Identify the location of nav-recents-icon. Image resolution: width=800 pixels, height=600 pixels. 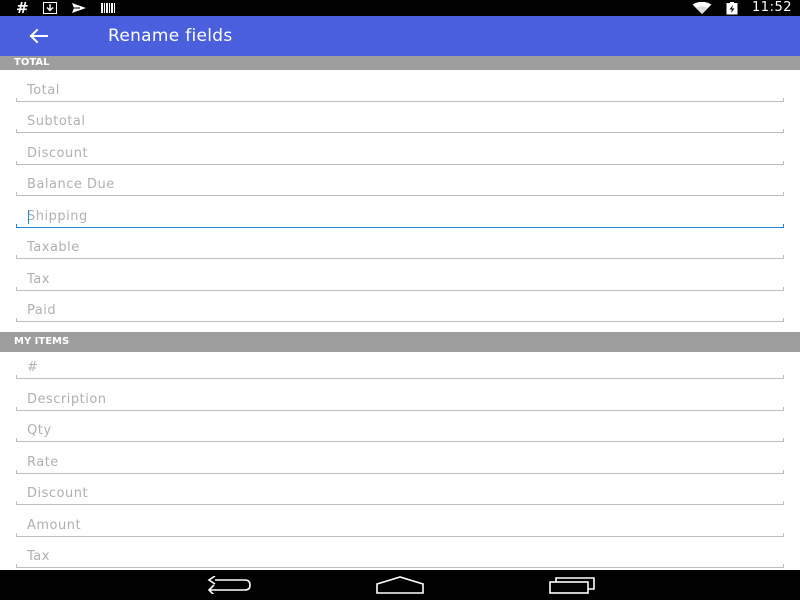
(572, 585).